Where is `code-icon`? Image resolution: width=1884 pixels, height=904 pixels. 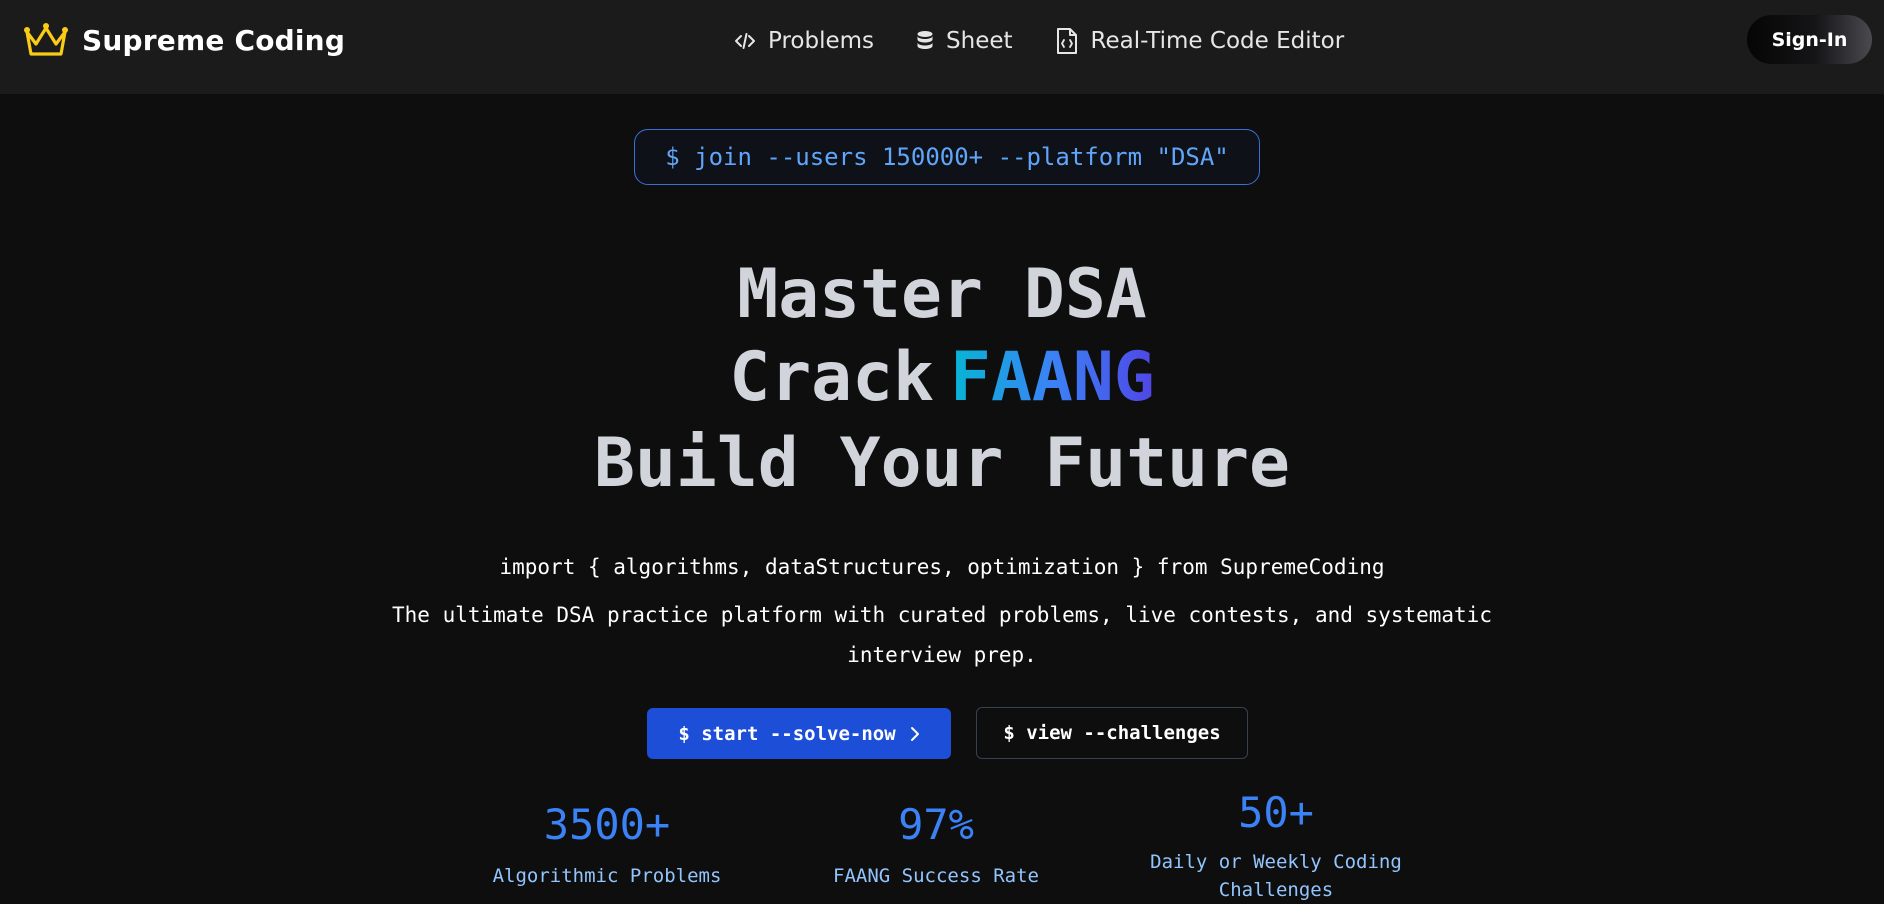 code-icon is located at coordinates (745, 41).